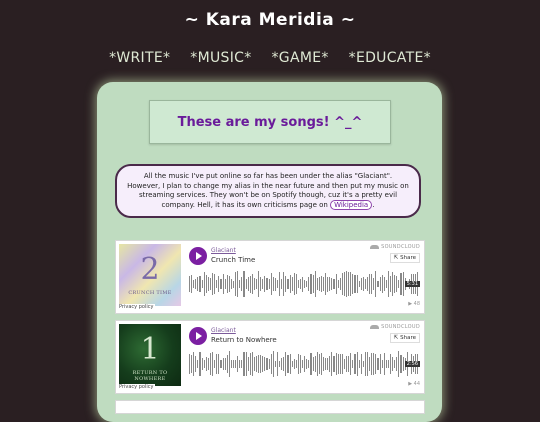 This screenshot has width=540, height=422. I want to click on wikipedia-link: Wikipedia, so click(351, 204).